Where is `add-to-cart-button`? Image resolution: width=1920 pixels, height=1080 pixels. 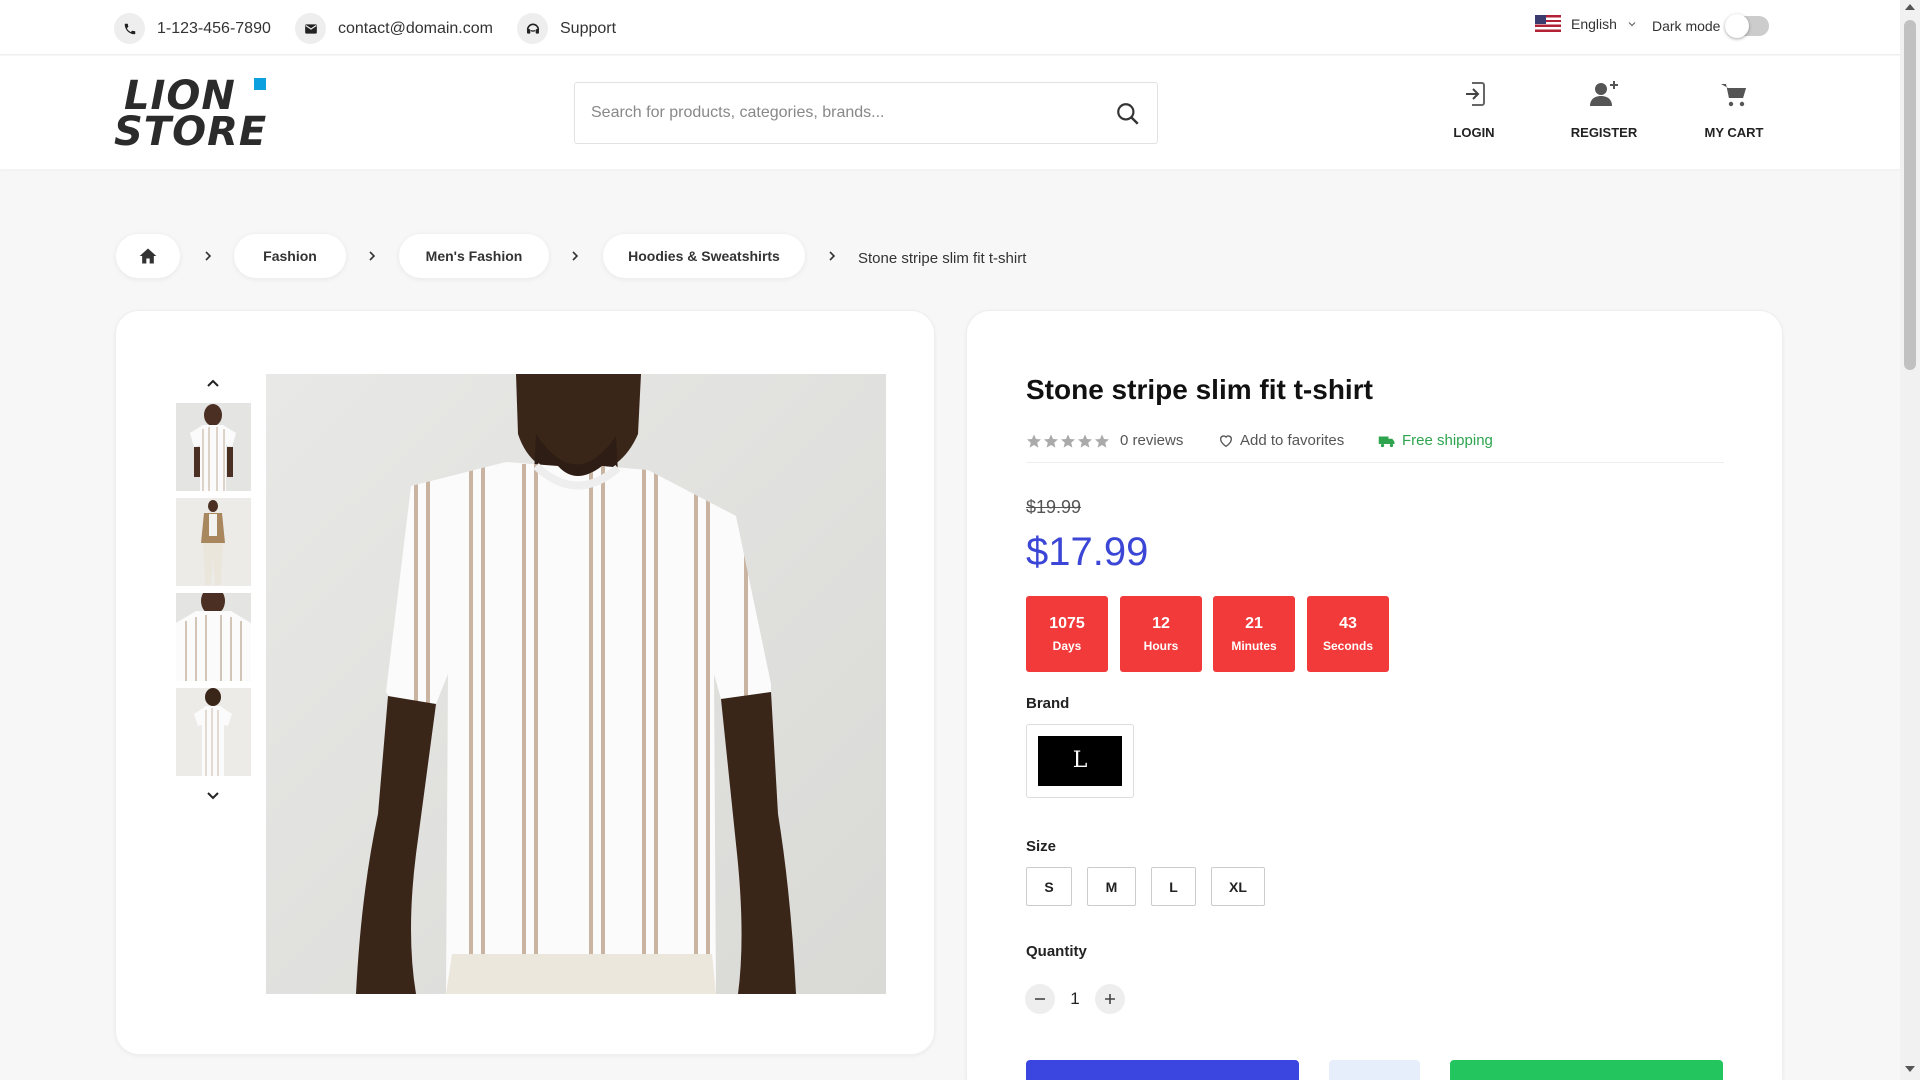
add-to-cart-button is located at coordinates (1162, 1070).